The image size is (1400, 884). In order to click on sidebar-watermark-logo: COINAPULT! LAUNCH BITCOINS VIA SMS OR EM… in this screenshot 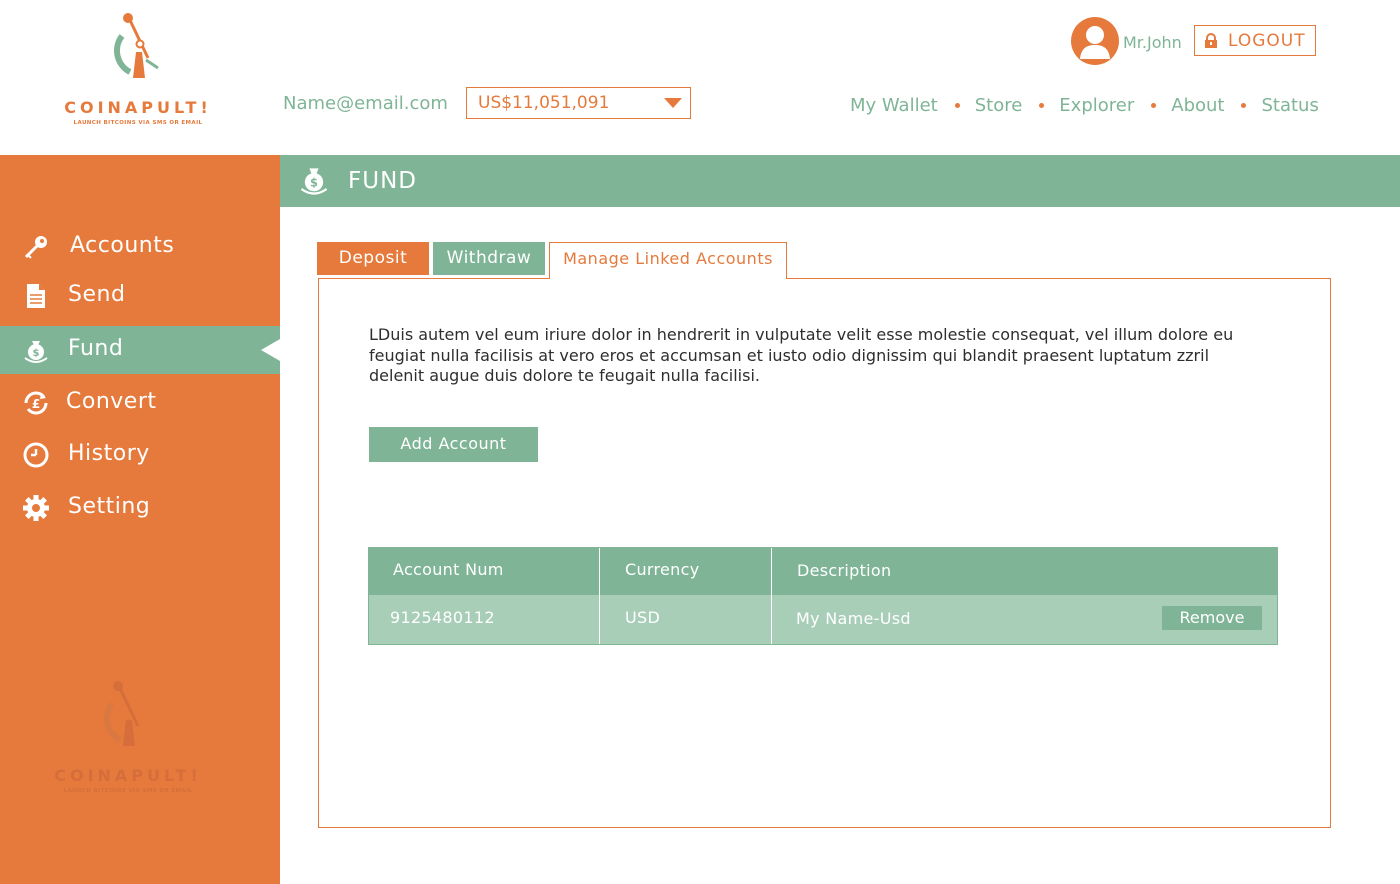, I will do `click(128, 740)`.